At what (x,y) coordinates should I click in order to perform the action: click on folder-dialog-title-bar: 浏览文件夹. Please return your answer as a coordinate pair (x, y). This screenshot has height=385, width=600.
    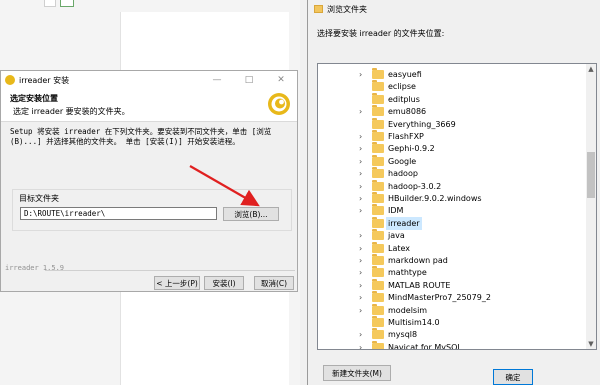
    Looking at the image, I should click on (454, 9).